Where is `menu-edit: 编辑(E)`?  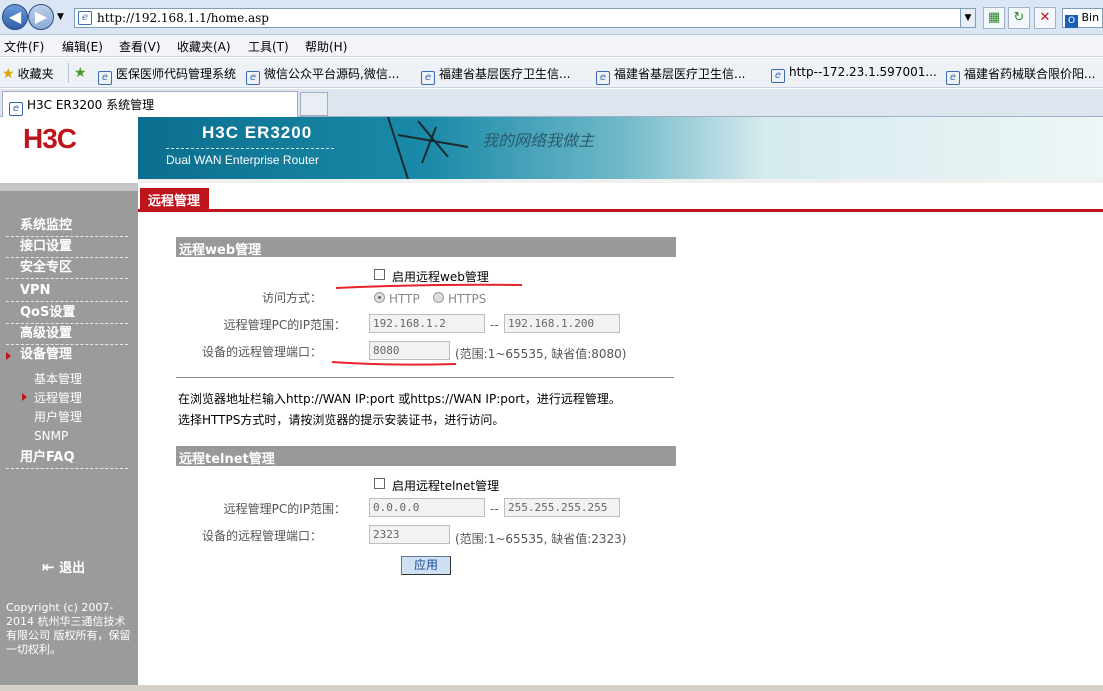 menu-edit: 编辑(E) is located at coordinates (82, 46).